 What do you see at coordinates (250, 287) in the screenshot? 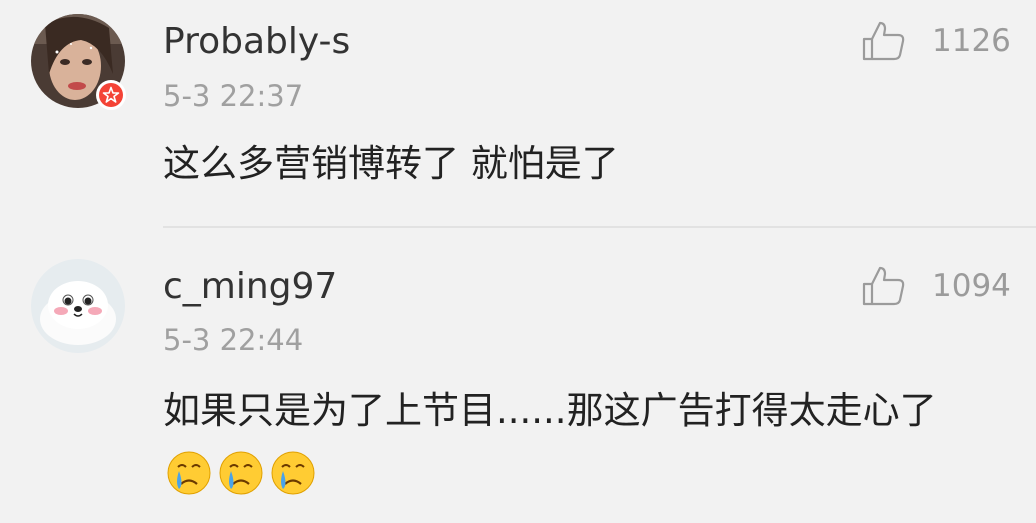
I see `username: c_ming97` at bounding box center [250, 287].